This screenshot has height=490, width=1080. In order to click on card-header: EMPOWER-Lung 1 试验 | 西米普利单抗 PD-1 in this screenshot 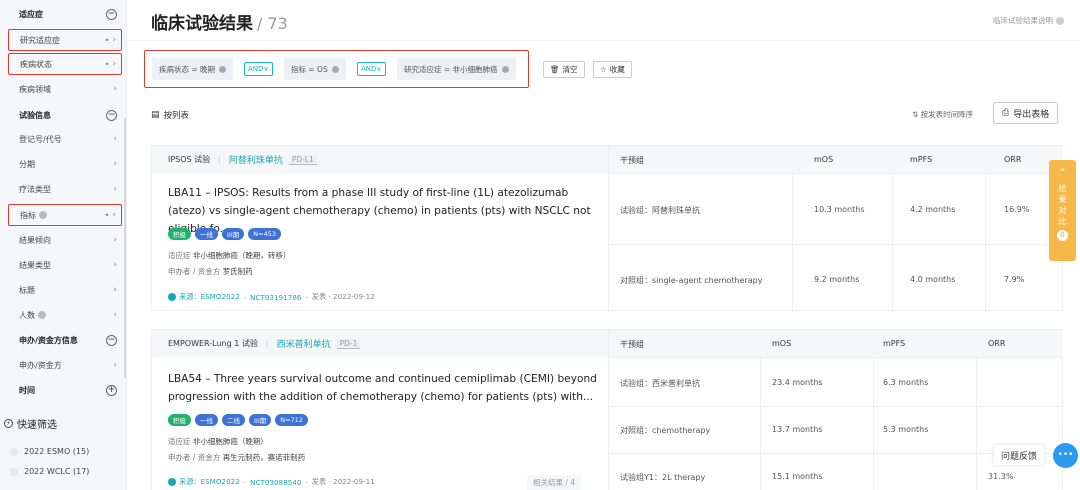, I will do `click(380, 343)`.